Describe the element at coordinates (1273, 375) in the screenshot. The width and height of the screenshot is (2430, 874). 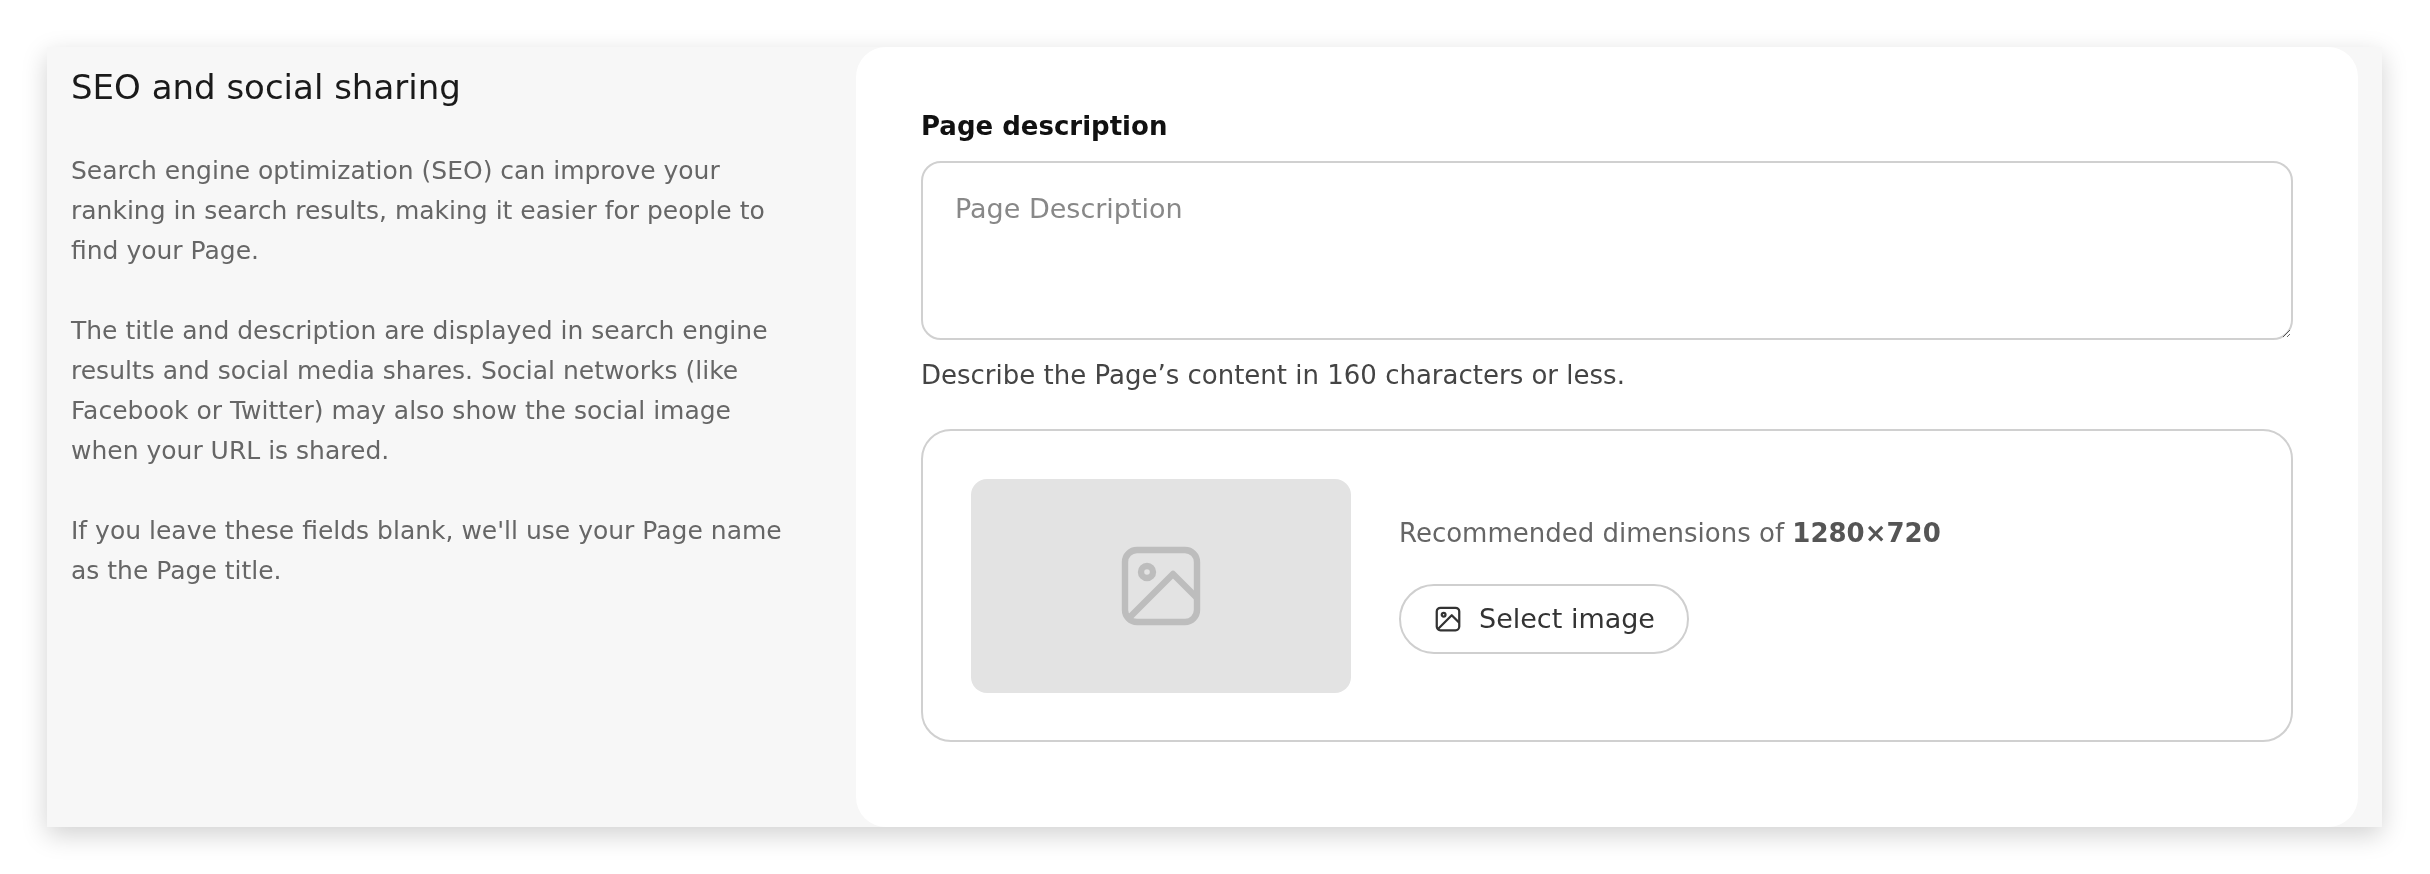
I see `help-text: Describe the Page’s content in 160 characters or less.` at that location.